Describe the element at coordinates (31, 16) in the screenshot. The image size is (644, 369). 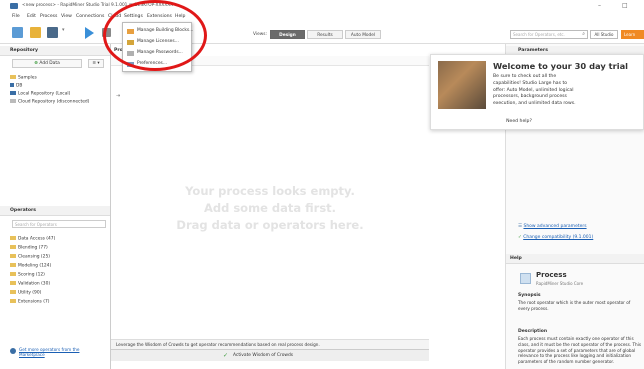
I see `menu-edit: Edit` at that location.